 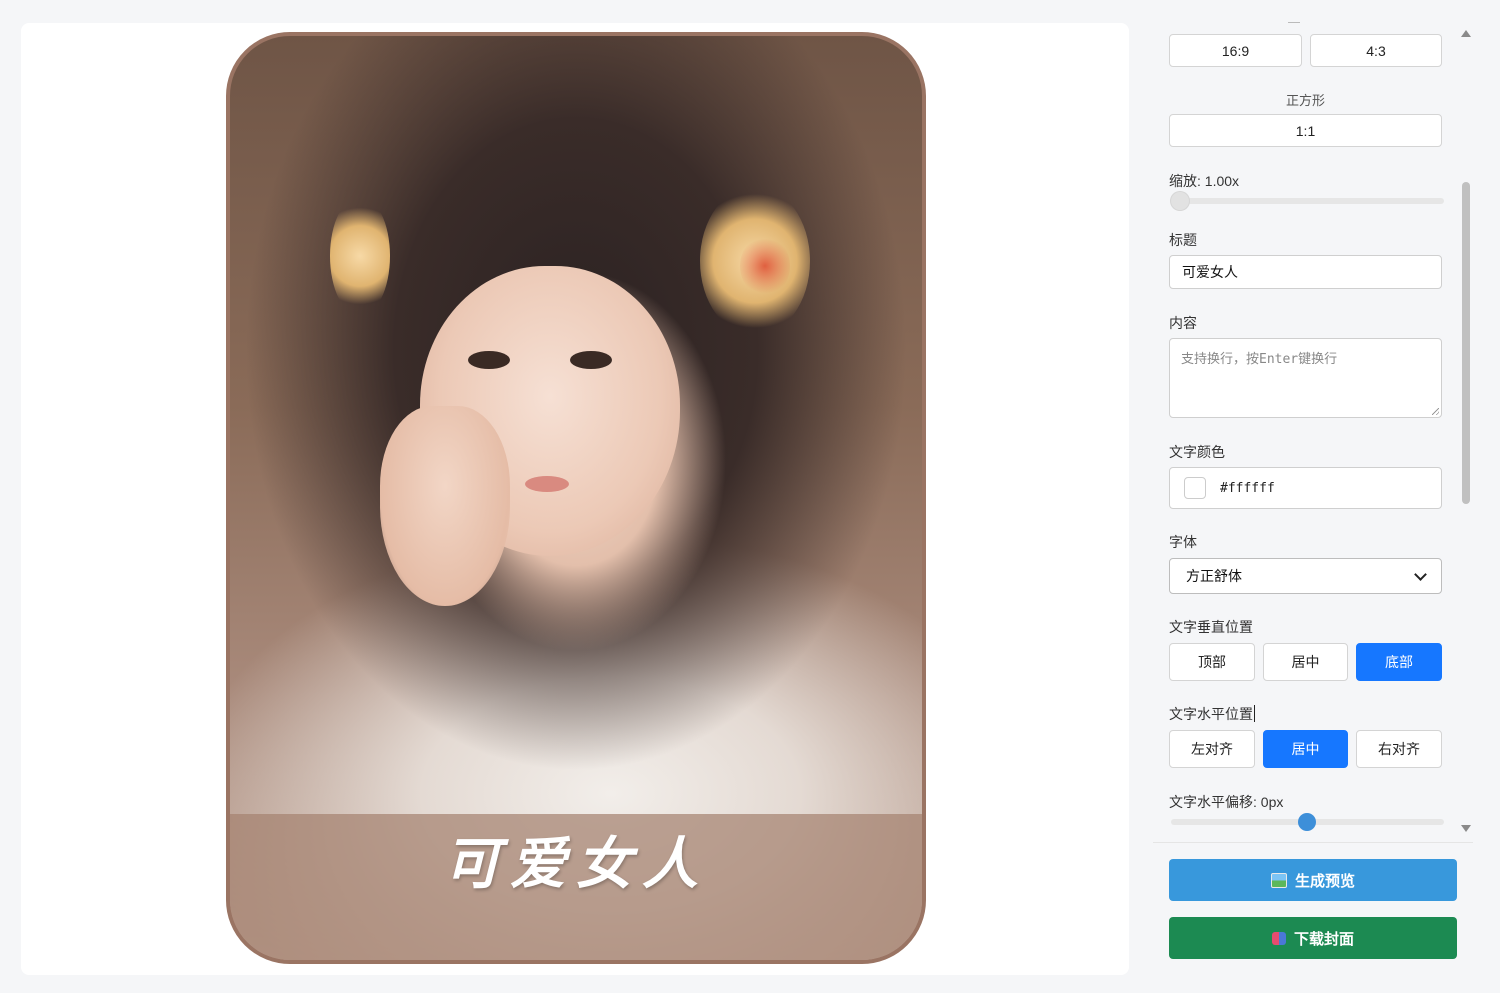 I want to click on book-icon, so click(x=1278, y=938).